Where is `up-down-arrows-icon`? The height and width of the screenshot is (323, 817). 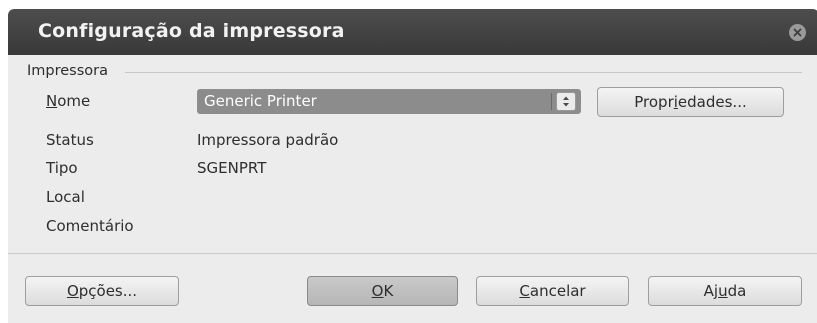
up-down-arrows-icon is located at coordinates (566, 101).